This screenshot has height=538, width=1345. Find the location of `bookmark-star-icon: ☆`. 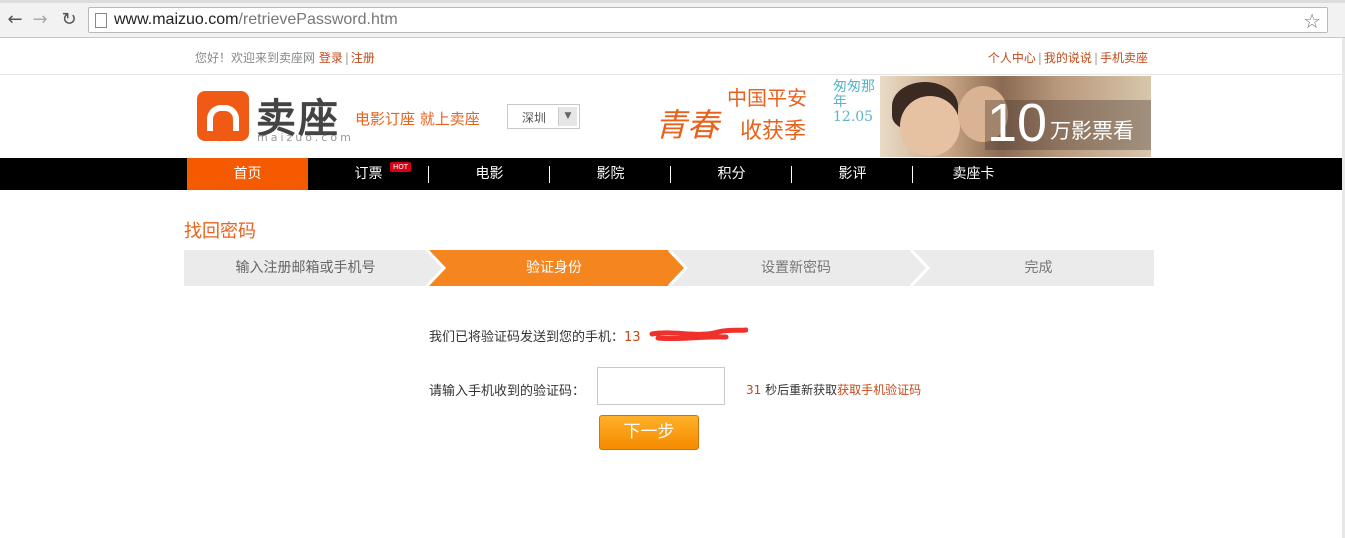

bookmark-star-icon: ☆ is located at coordinates (1312, 21).